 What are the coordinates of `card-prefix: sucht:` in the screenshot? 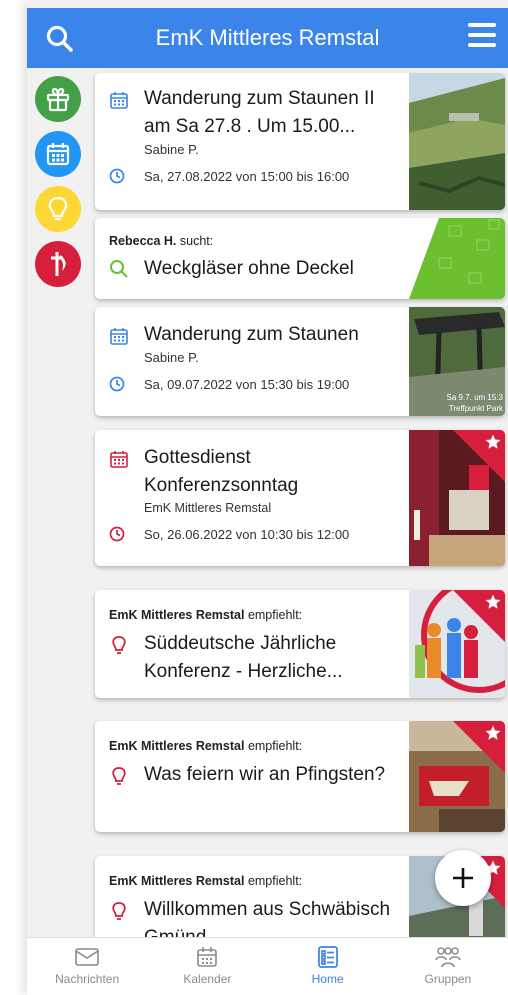 It's located at (195, 241).